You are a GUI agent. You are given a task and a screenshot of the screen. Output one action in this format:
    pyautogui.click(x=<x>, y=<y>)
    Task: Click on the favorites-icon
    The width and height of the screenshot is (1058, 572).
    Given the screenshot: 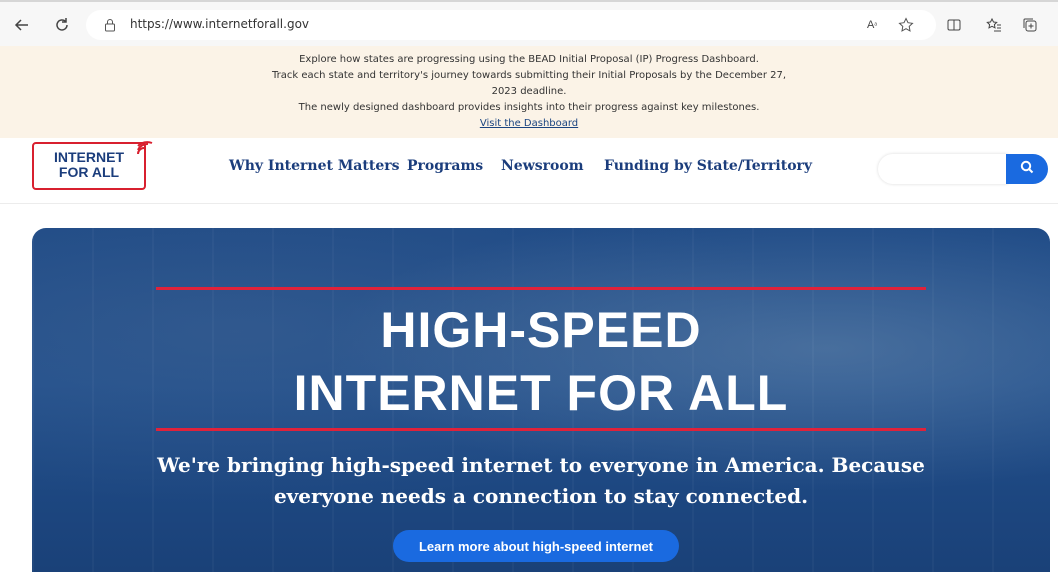 What is the action you would take?
    pyautogui.click(x=994, y=25)
    